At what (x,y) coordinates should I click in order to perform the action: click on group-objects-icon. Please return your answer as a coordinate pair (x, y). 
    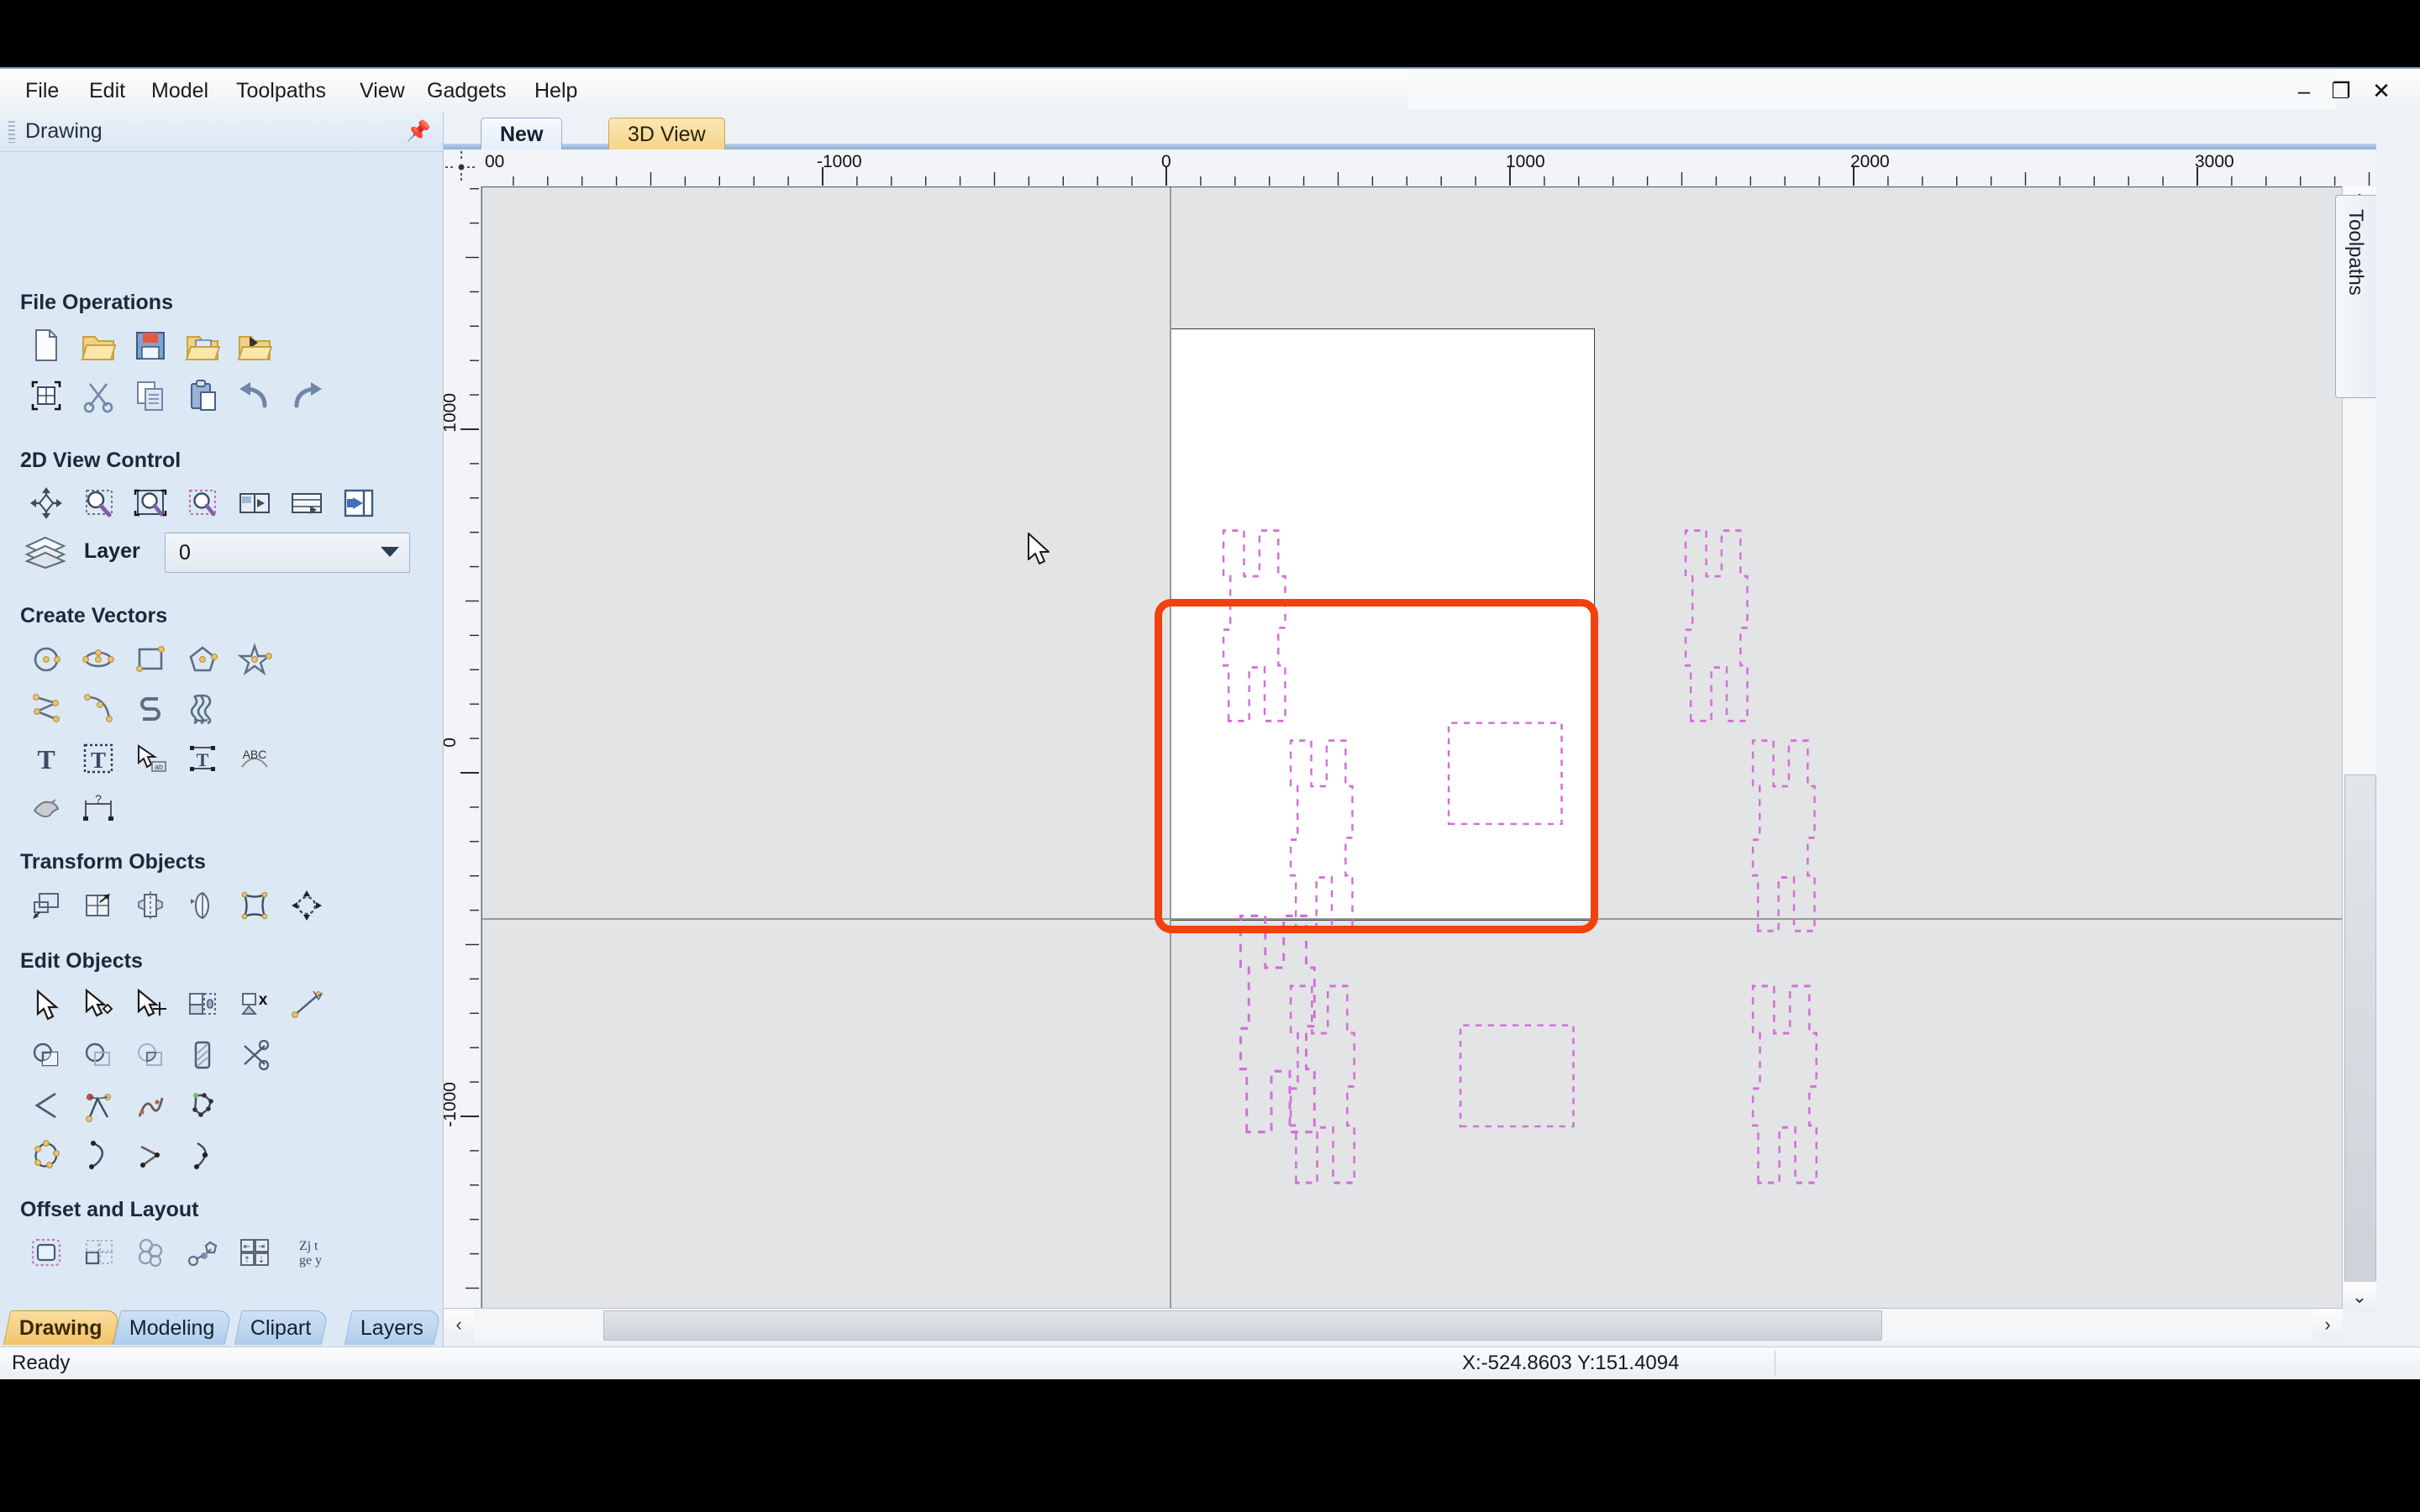
    Looking at the image, I should click on (202, 1004).